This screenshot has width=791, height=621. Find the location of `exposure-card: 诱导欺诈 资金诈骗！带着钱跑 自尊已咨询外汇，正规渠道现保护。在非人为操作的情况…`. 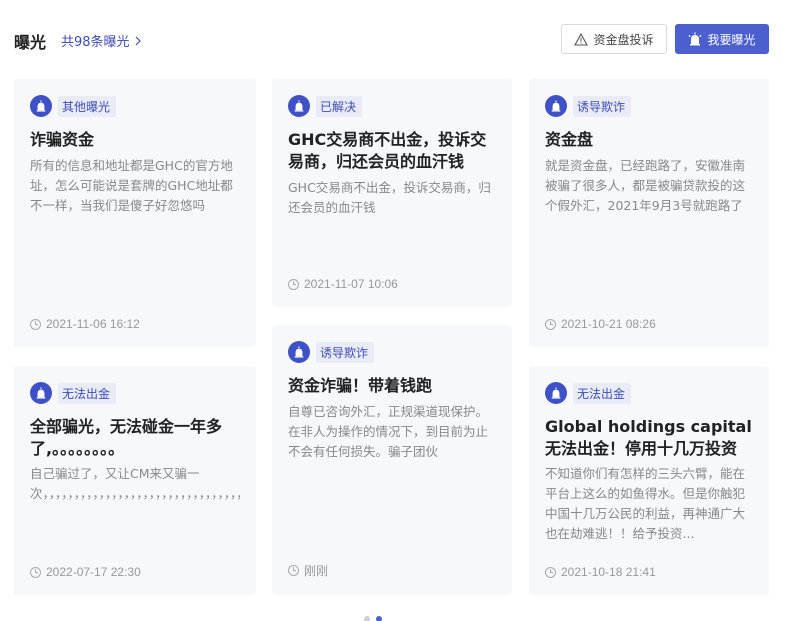

exposure-card: 诱导欺诈 资金诈骗！带着钱跑 自尊已咨询外汇，正规渠道现保护。在非人为操作的情况… is located at coordinates (392, 460).